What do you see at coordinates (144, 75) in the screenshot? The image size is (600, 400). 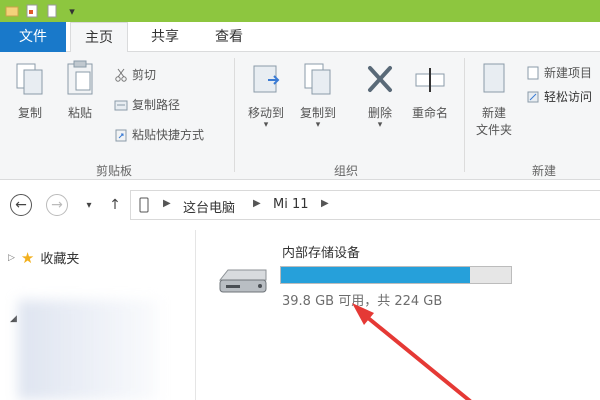 I see `cut-label: 剪切` at bounding box center [144, 75].